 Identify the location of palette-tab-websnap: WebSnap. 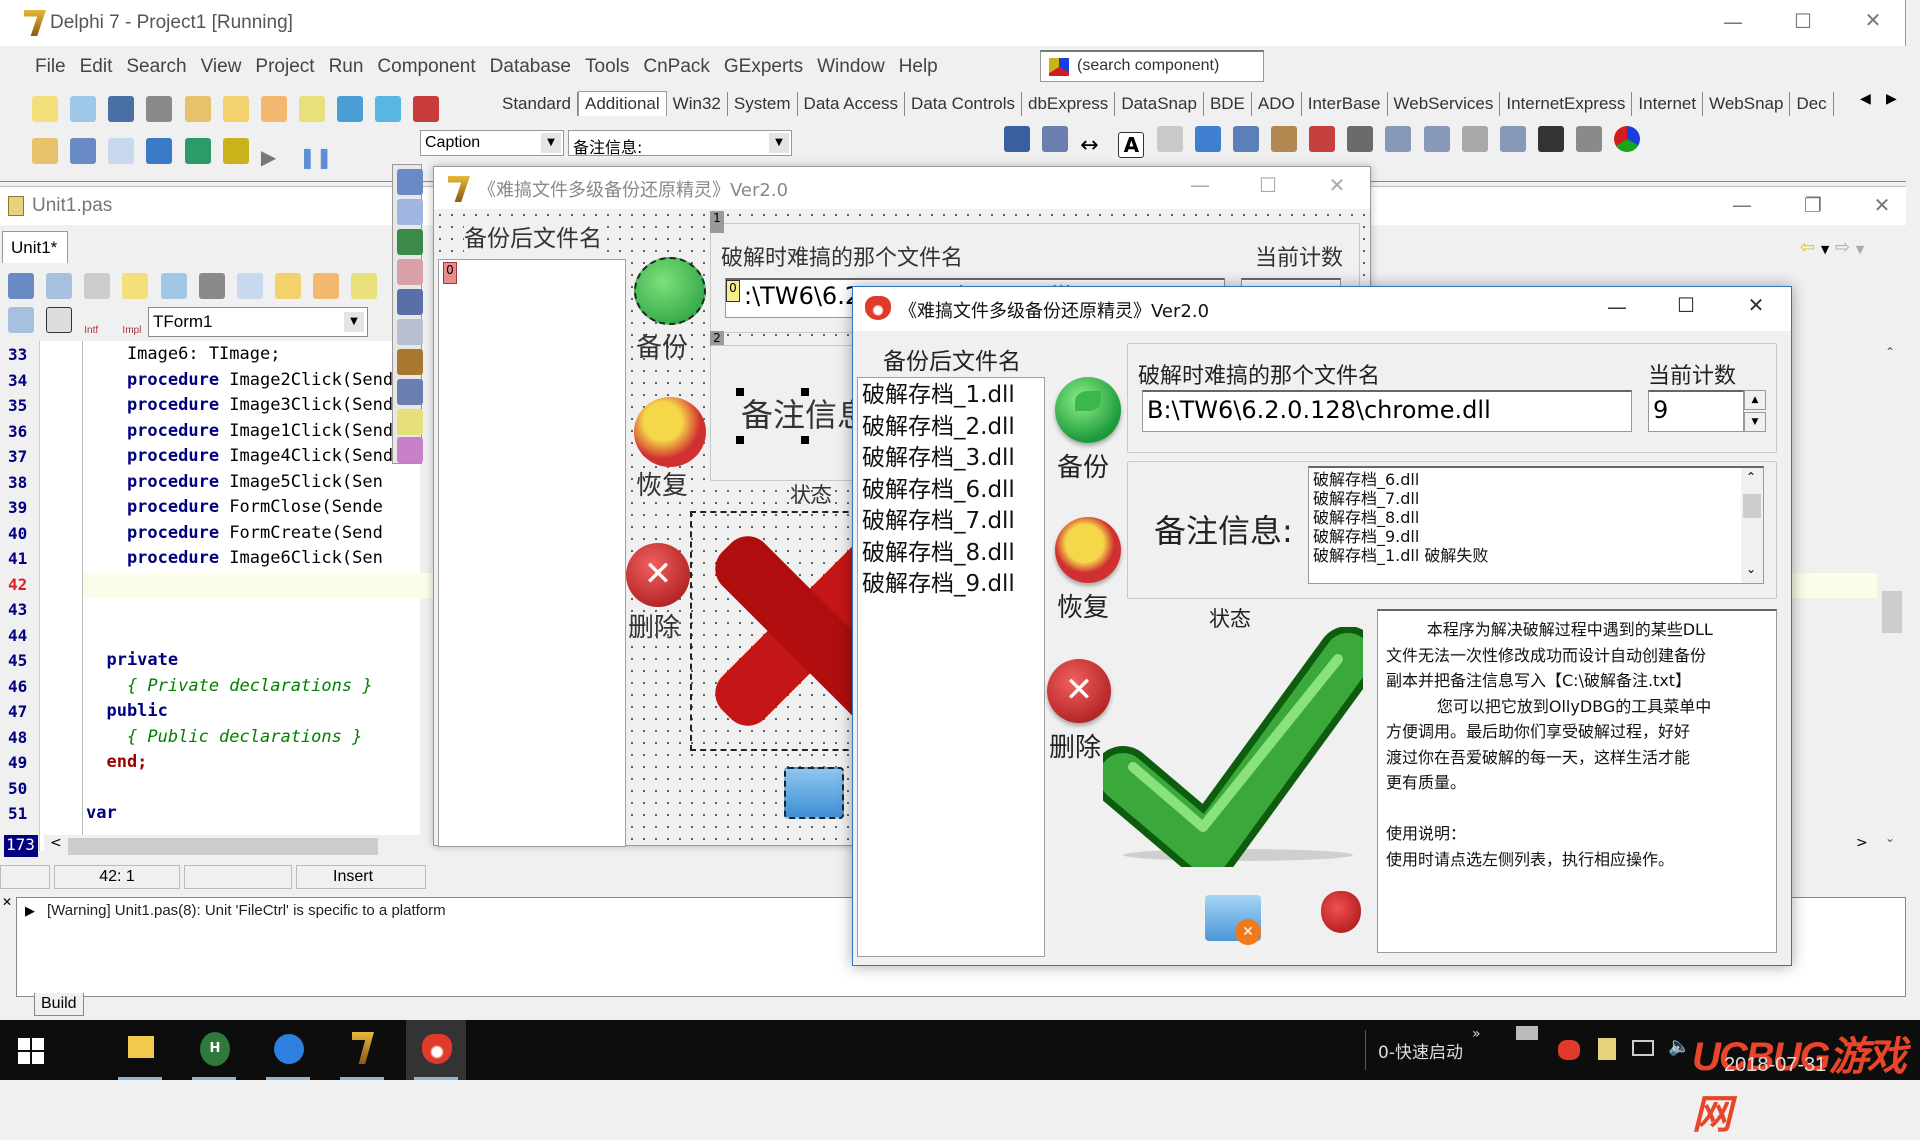
(1747, 104).